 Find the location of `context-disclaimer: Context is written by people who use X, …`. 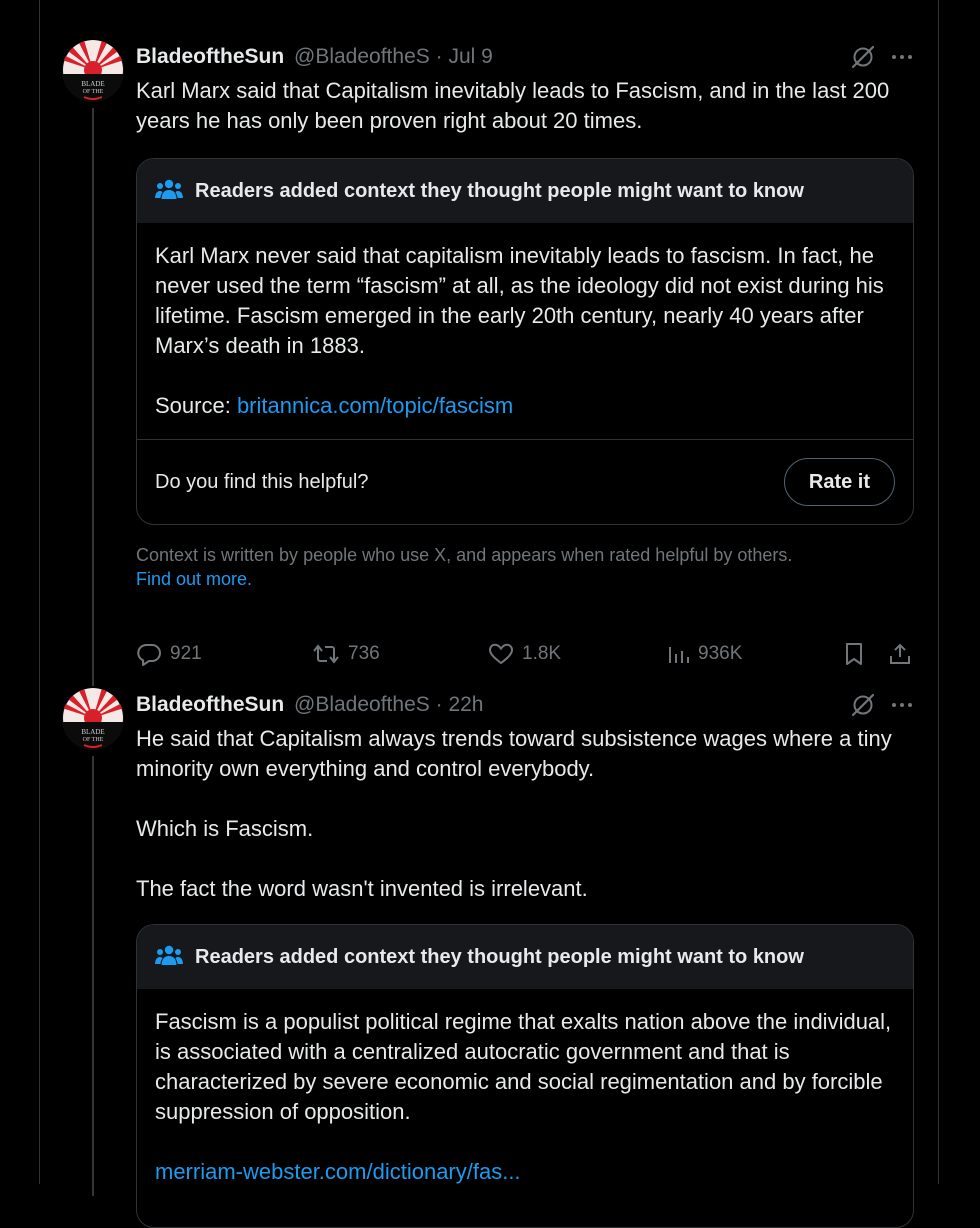

context-disclaimer: Context is written by people who use X, … is located at coordinates (525, 567).